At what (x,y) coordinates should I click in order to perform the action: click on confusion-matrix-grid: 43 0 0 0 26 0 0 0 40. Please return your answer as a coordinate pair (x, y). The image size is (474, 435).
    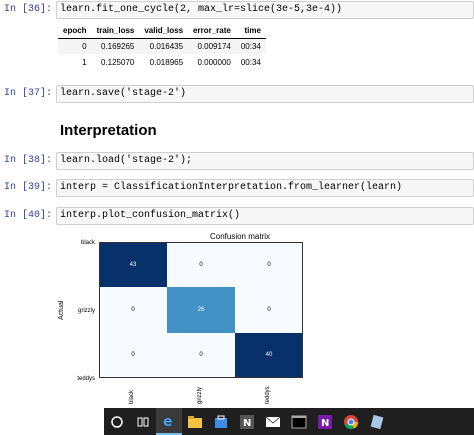
    Looking at the image, I should click on (201, 310).